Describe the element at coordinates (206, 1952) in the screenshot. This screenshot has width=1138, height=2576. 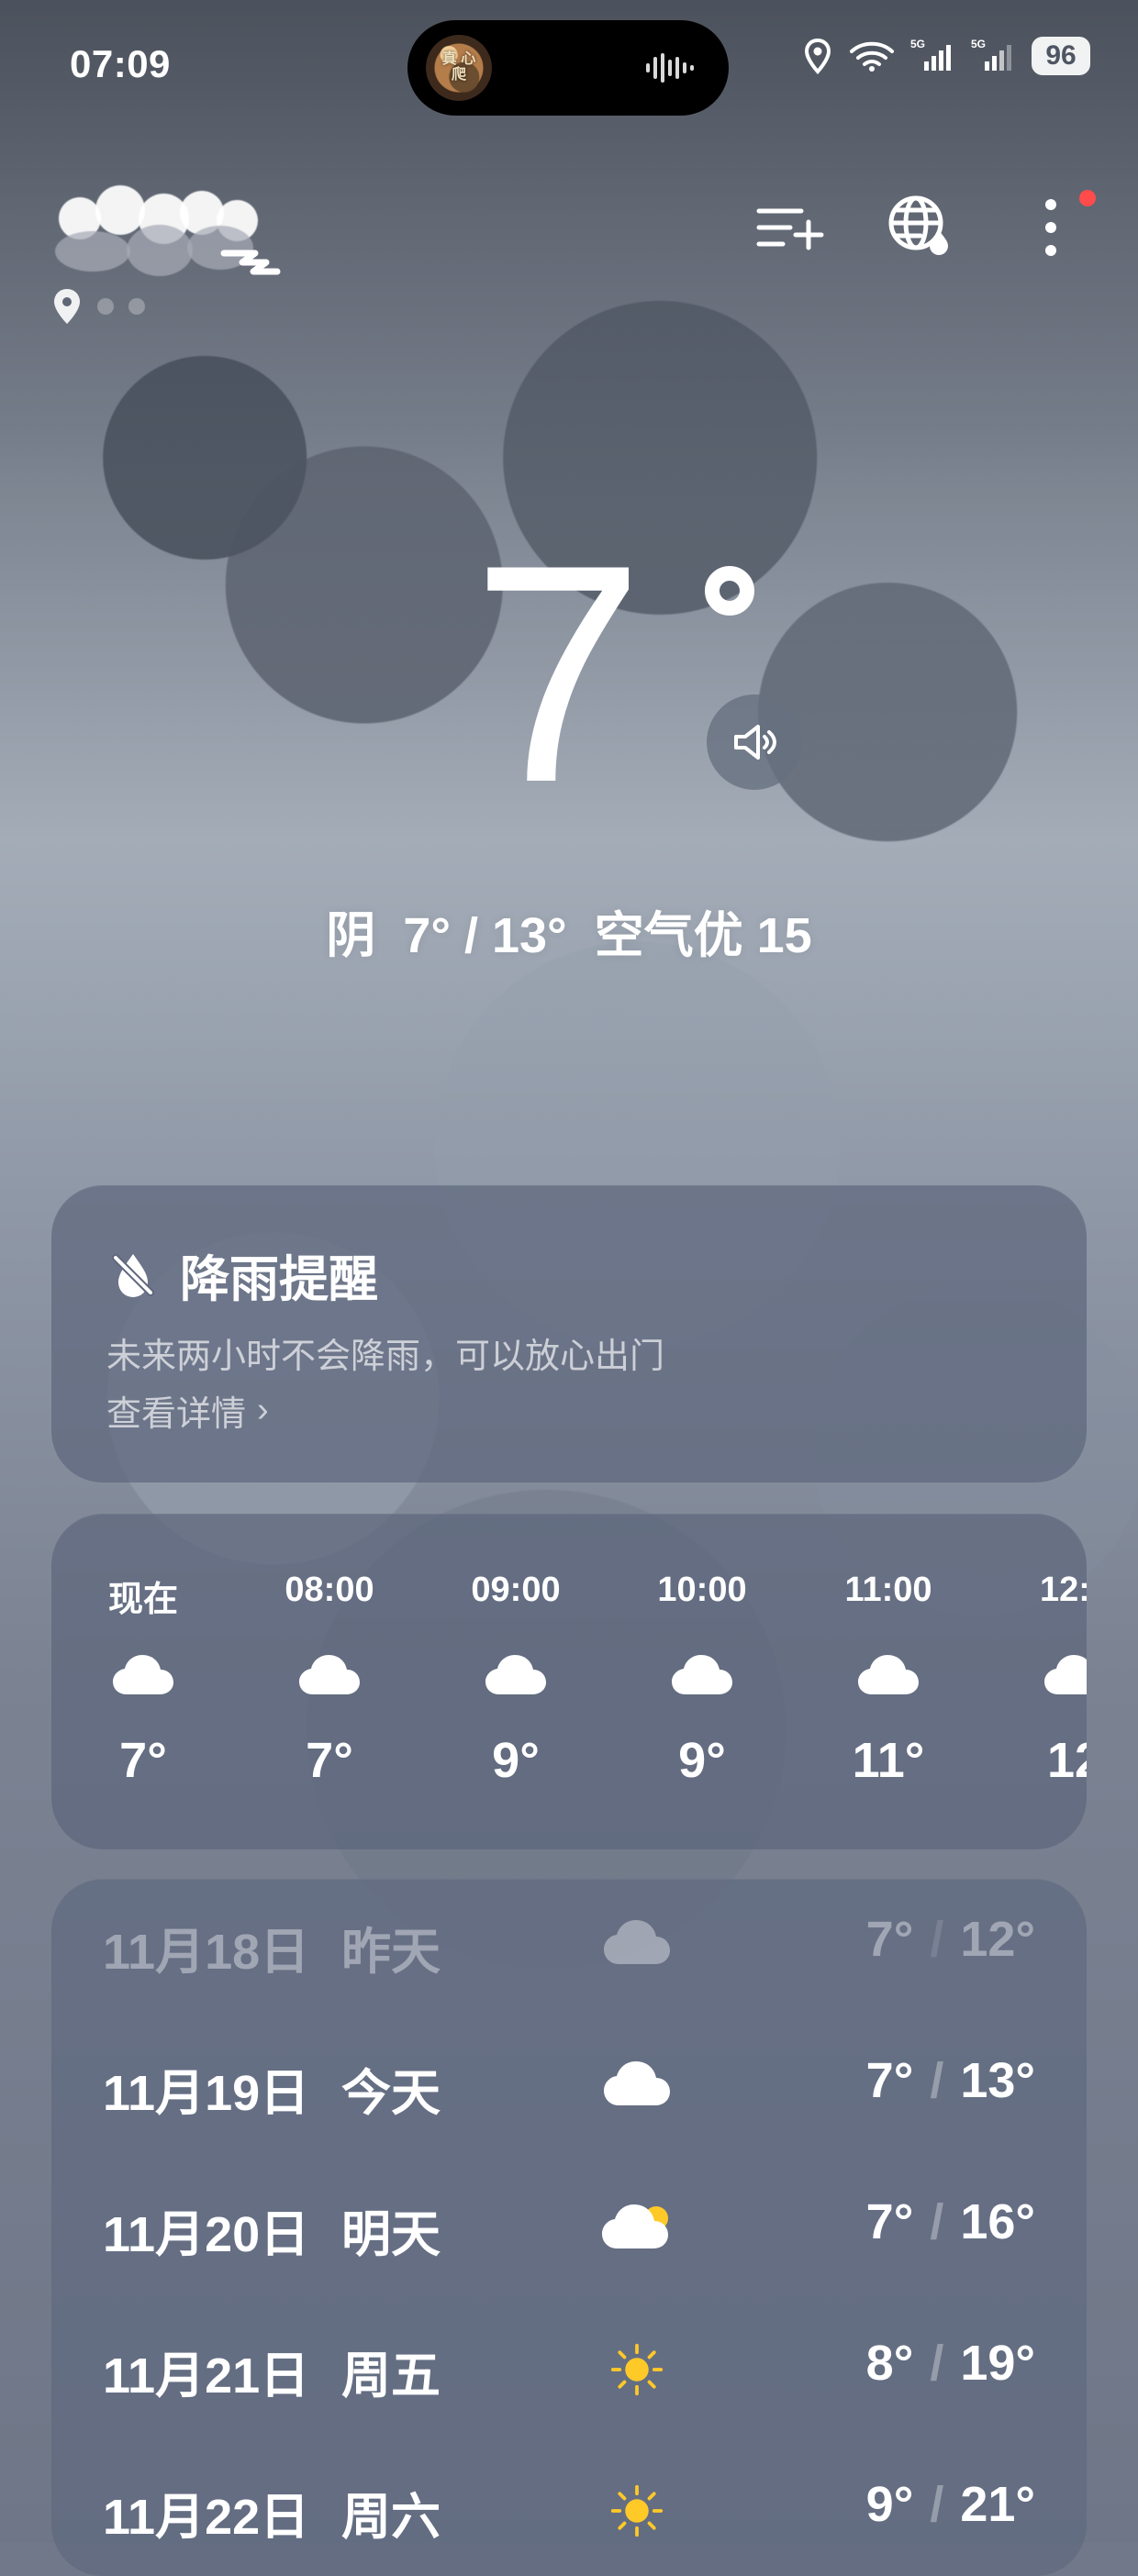
I see `day-date: 11月18日` at that location.